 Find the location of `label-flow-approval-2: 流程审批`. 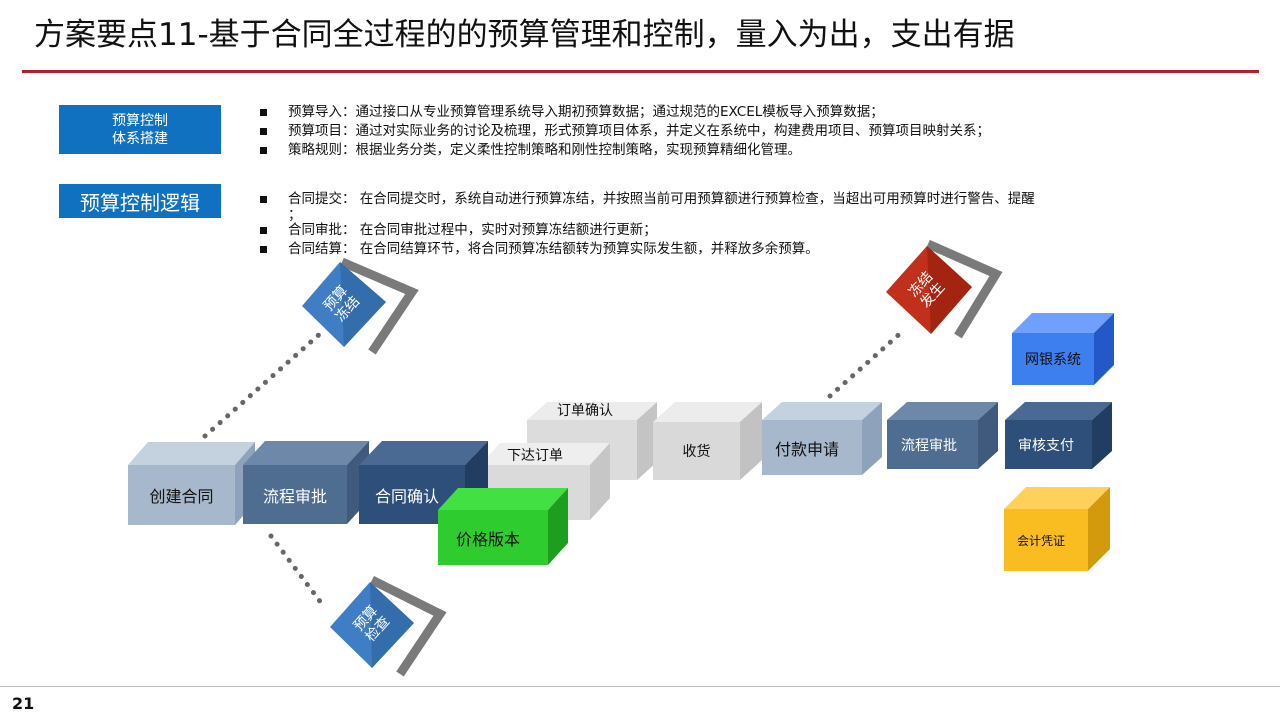

label-flow-approval-2: 流程审批 is located at coordinates (929, 445).